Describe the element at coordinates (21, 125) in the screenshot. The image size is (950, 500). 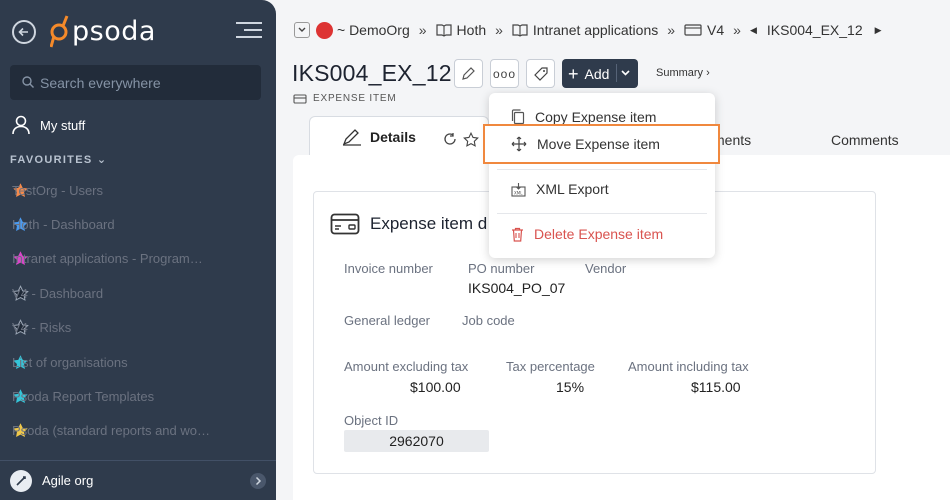
I see `user-icon` at that location.